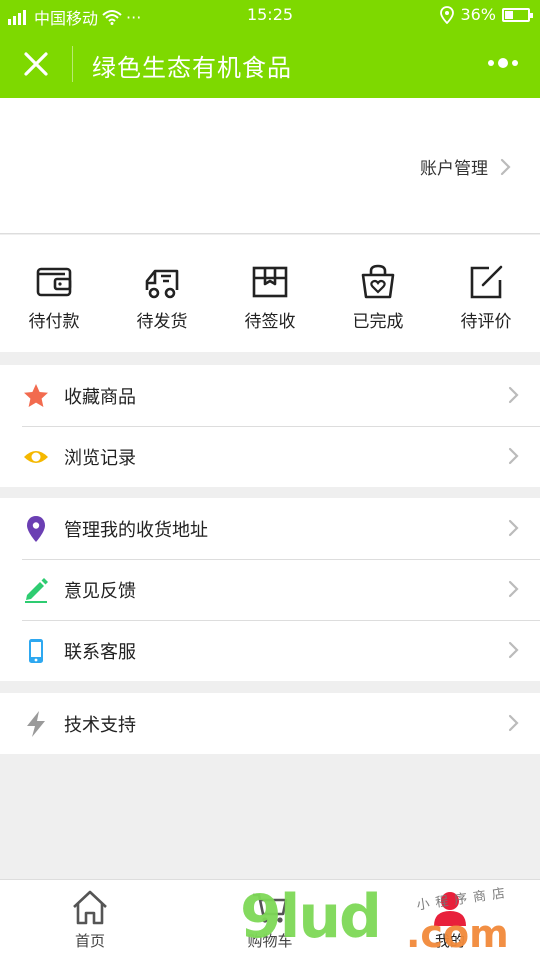 The width and height of the screenshot is (540, 960). What do you see at coordinates (192, 68) in the screenshot?
I see `page-title: 绿色生态有机食品` at bounding box center [192, 68].